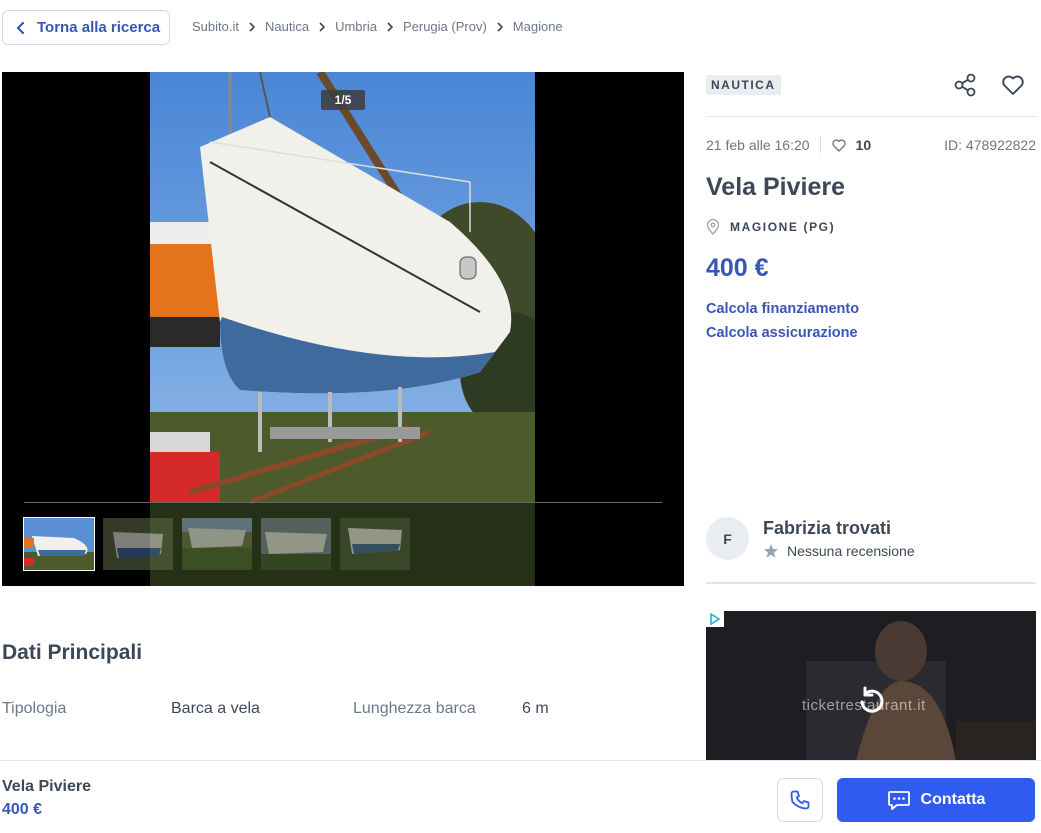  What do you see at coordinates (990, 145) in the screenshot?
I see `listing-id: ID: 478922822` at bounding box center [990, 145].